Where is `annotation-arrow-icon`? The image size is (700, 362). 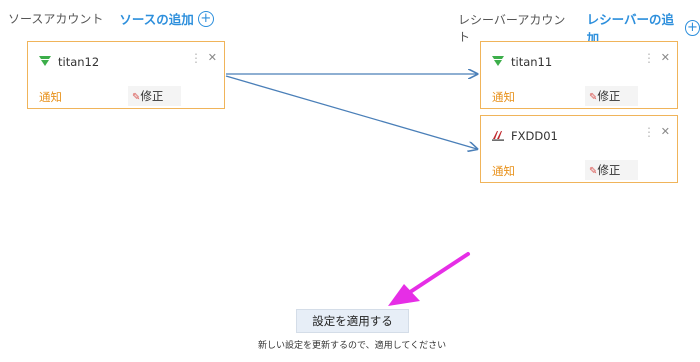
annotation-arrow-icon is located at coordinates (429, 279).